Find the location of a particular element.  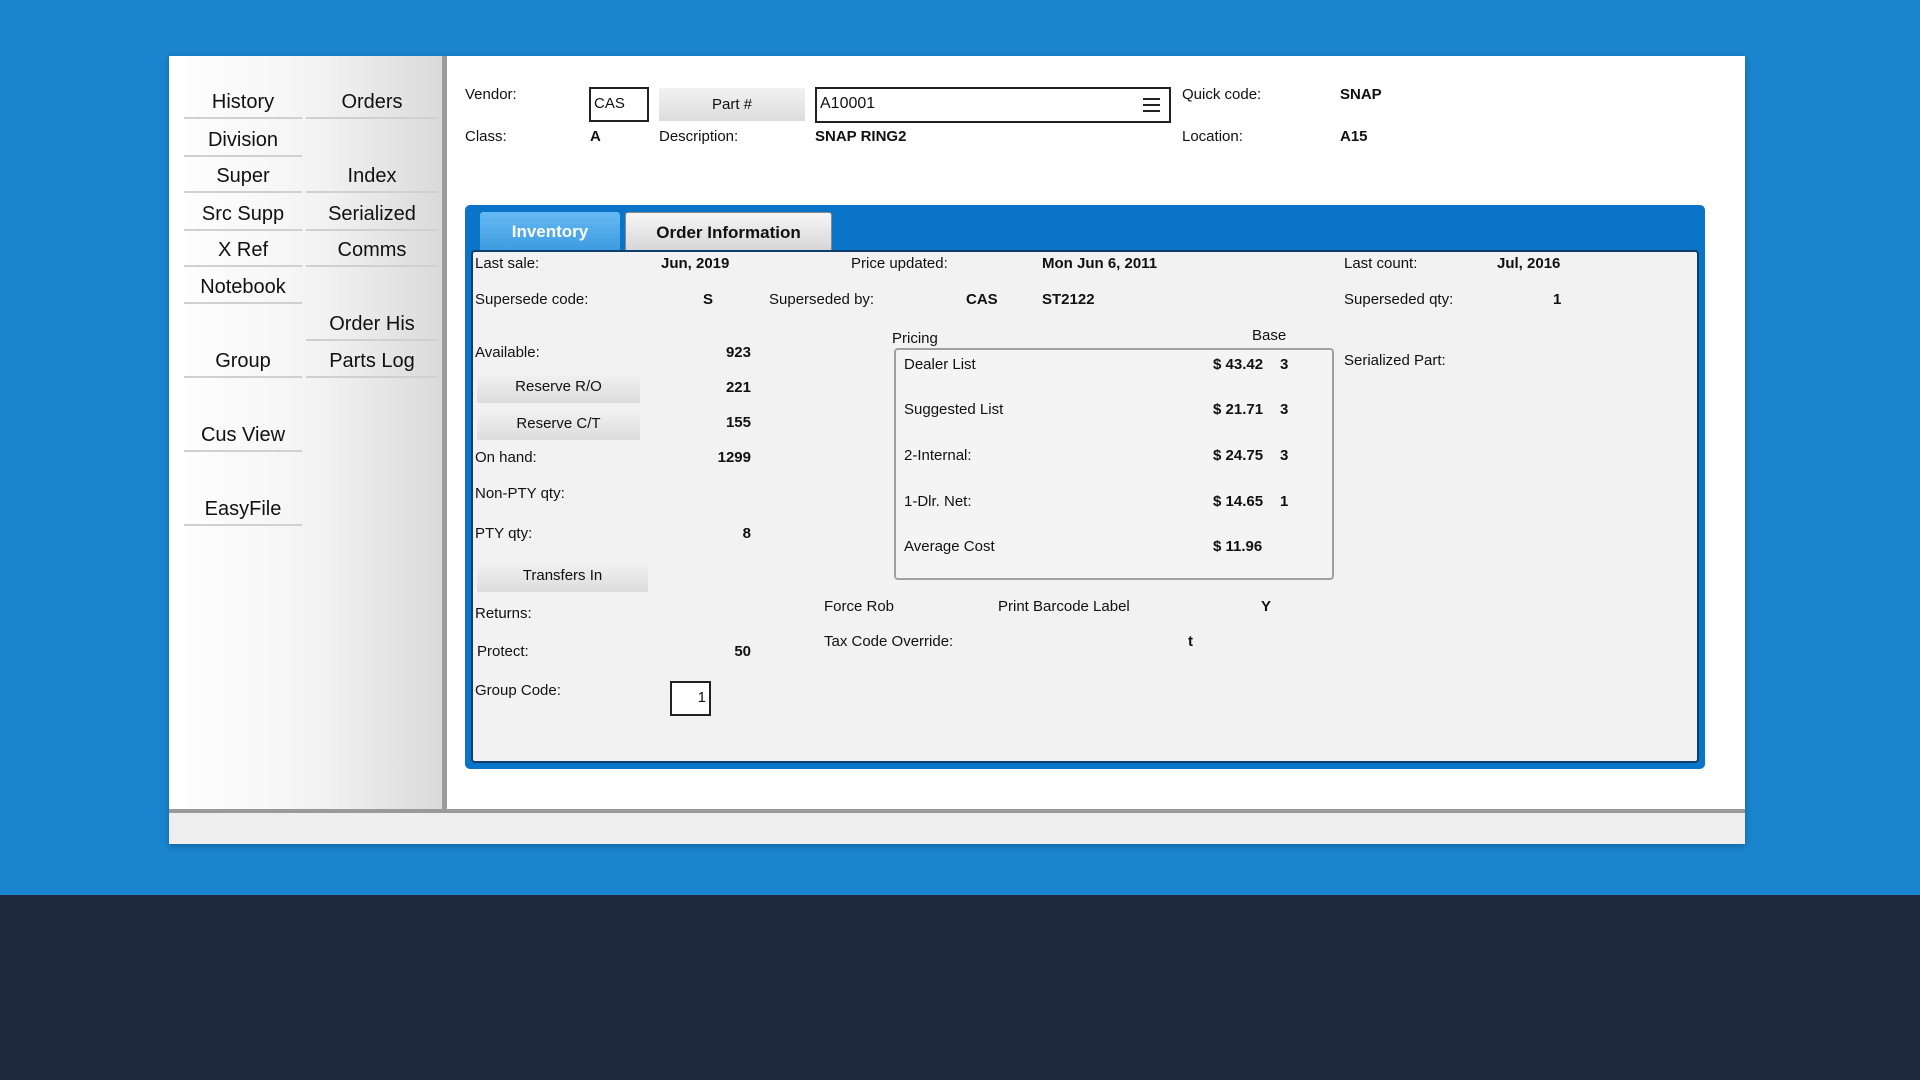

price-updated-value: Mon Jun 6, 2011 is located at coordinates (1100, 263).